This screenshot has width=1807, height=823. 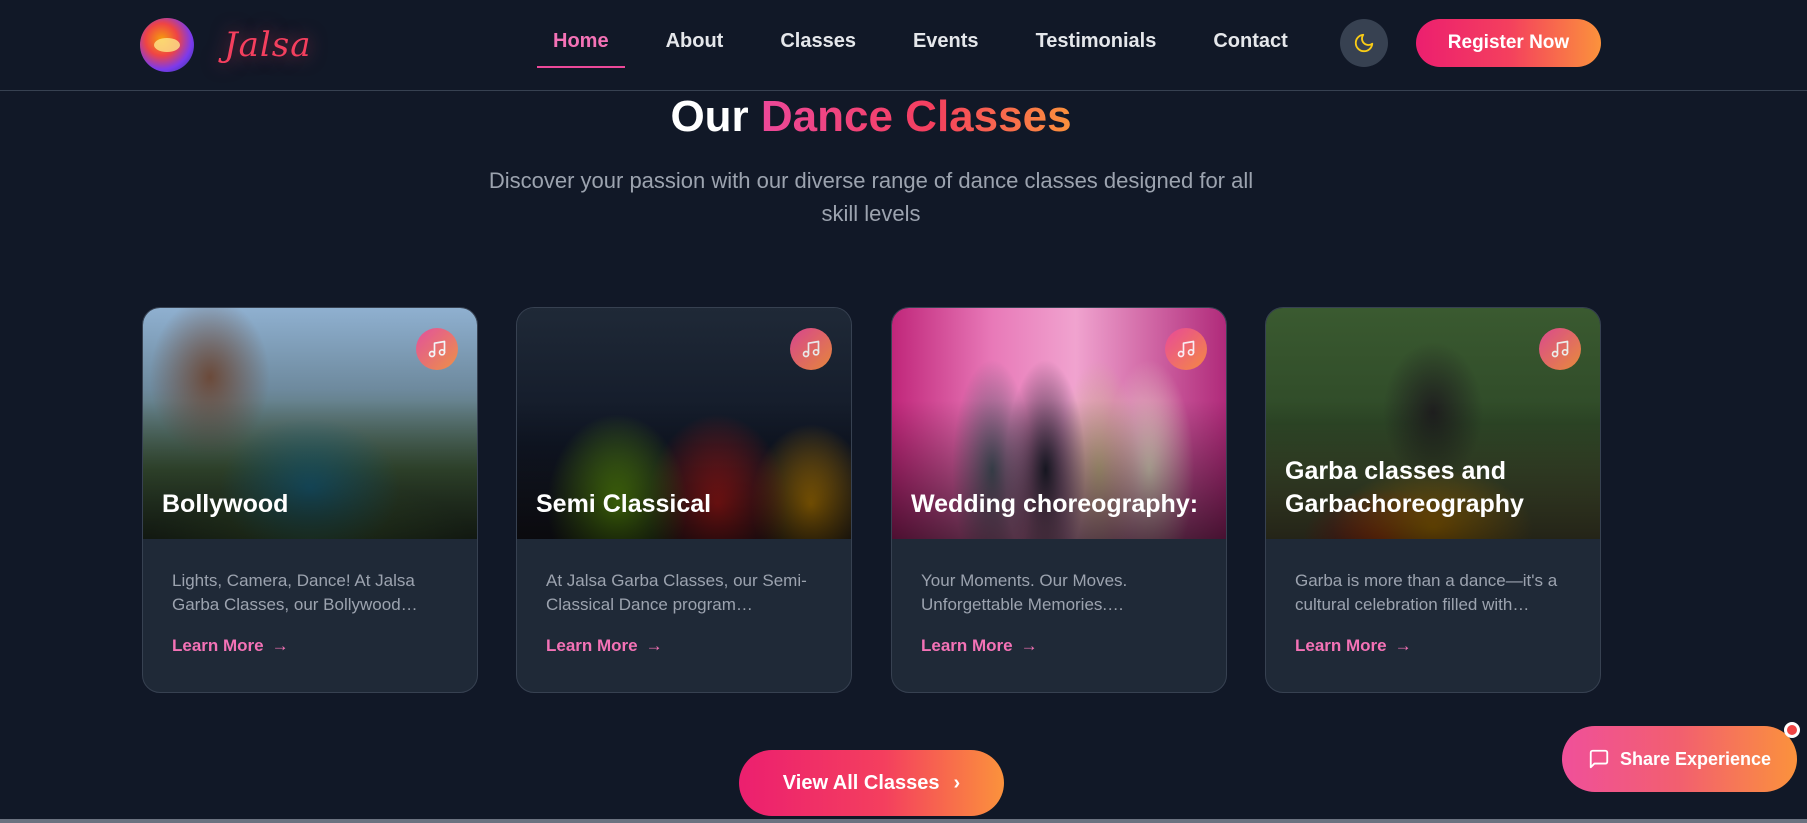 What do you see at coordinates (167, 45) in the screenshot?
I see `logo-emblem` at bounding box center [167, 45].